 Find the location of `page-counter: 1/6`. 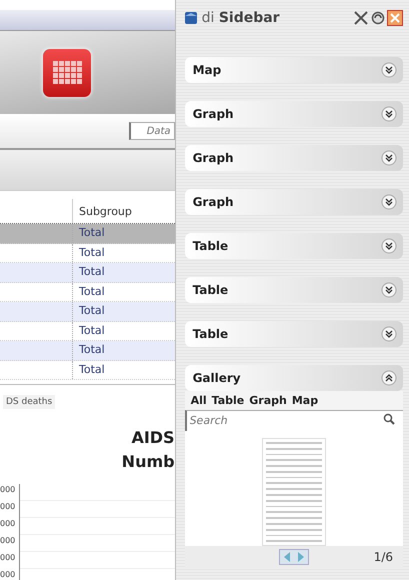

page-counter: 1/6 is located at coordinates (383, 557).